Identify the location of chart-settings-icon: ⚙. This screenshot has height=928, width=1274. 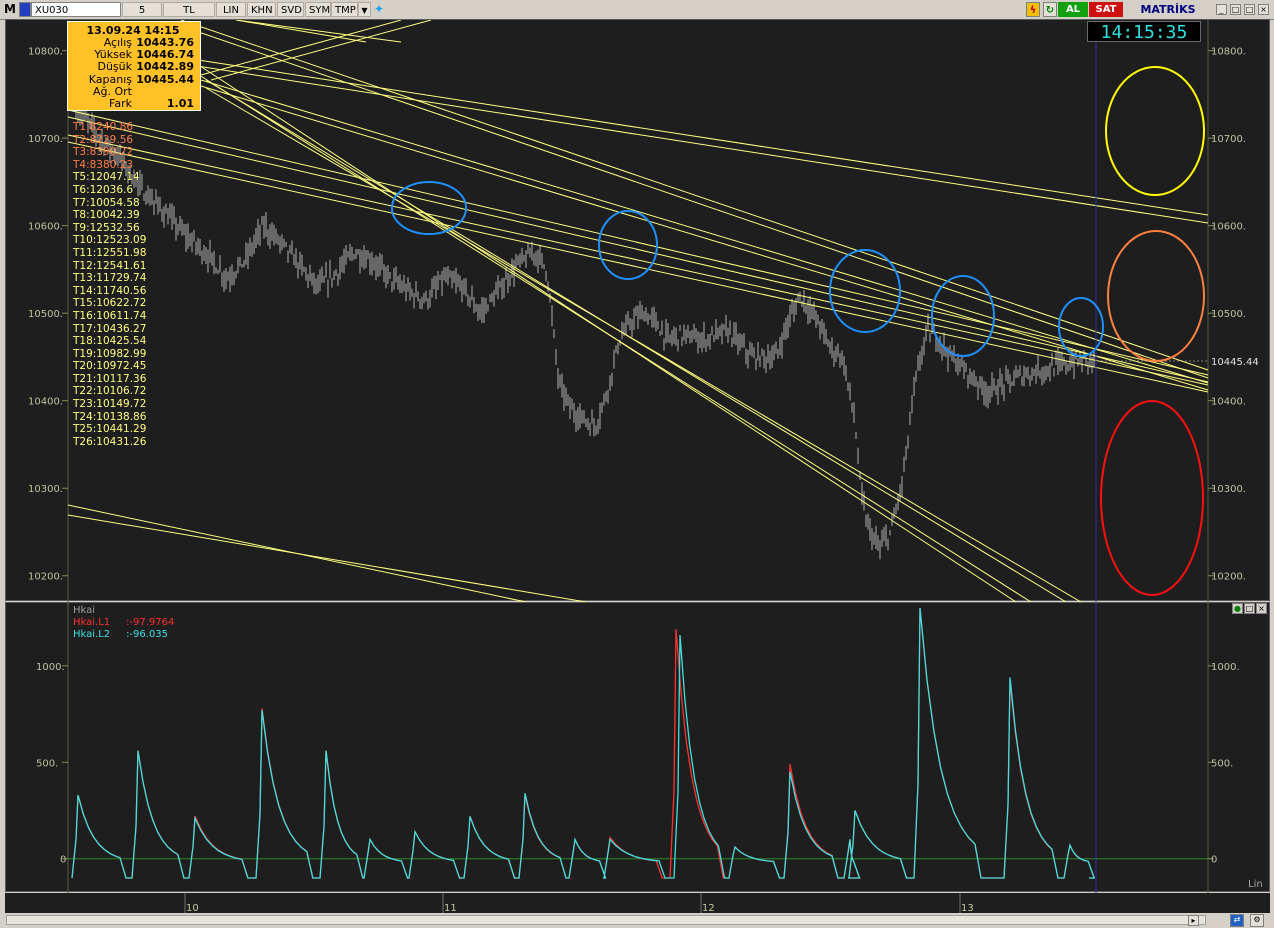
(1257, 920).